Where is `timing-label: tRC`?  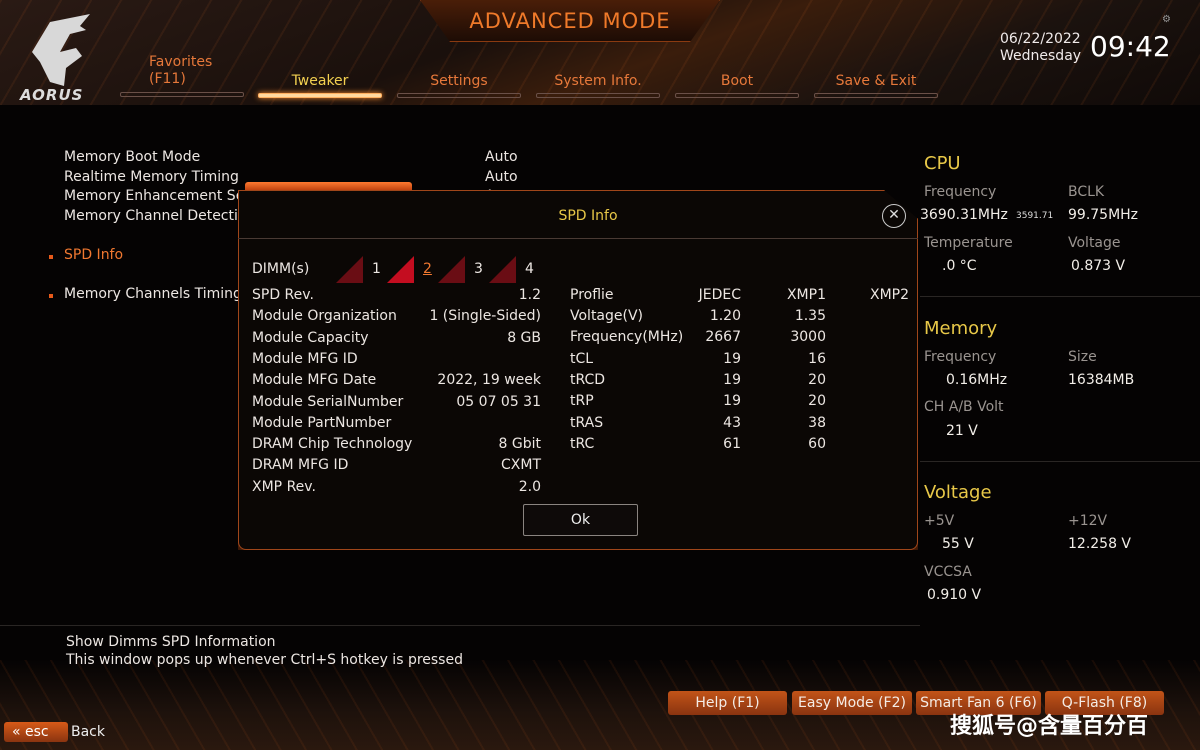 timing-label: tRC is located at coordinates (582, 443).